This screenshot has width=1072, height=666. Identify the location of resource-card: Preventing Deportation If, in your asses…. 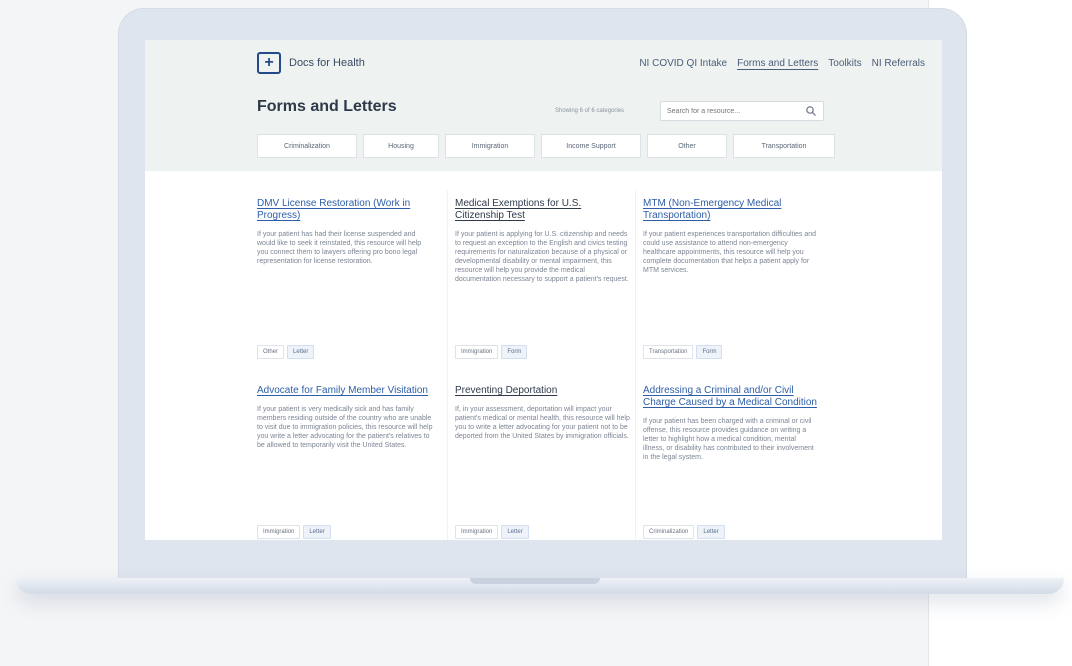
(543, 462).